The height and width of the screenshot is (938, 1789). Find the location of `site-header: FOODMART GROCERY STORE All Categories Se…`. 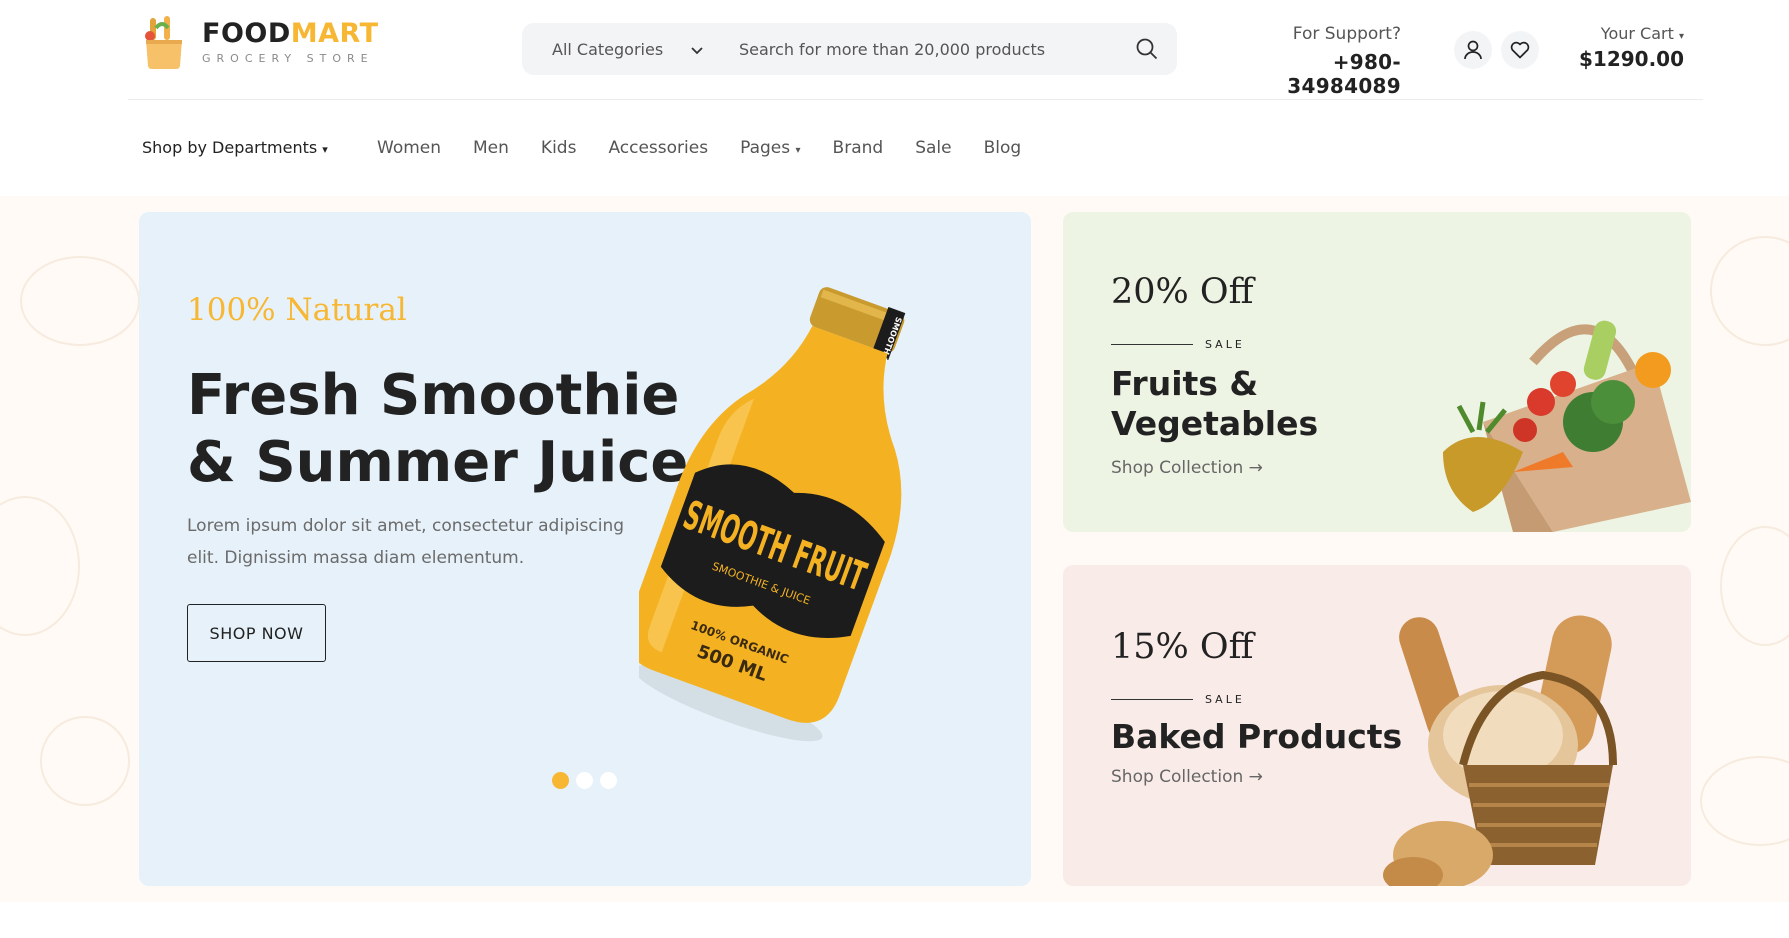

site-header: FOODMART GROCERY STORE All Categories Se… is located at coordinates (894, 50).